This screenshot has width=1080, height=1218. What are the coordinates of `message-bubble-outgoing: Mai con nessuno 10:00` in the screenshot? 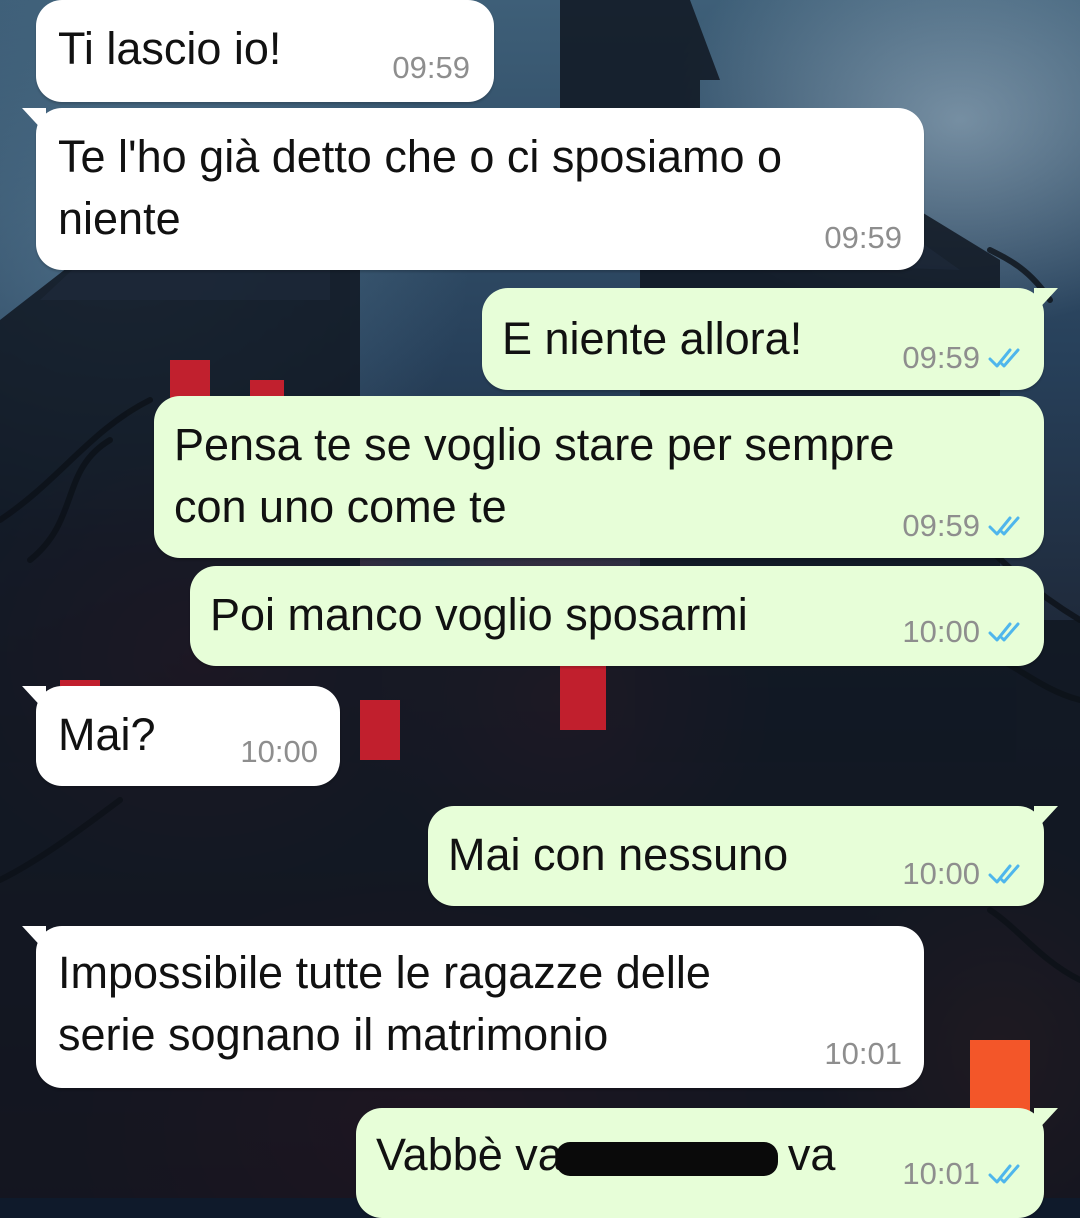 It's located at (743, 856).